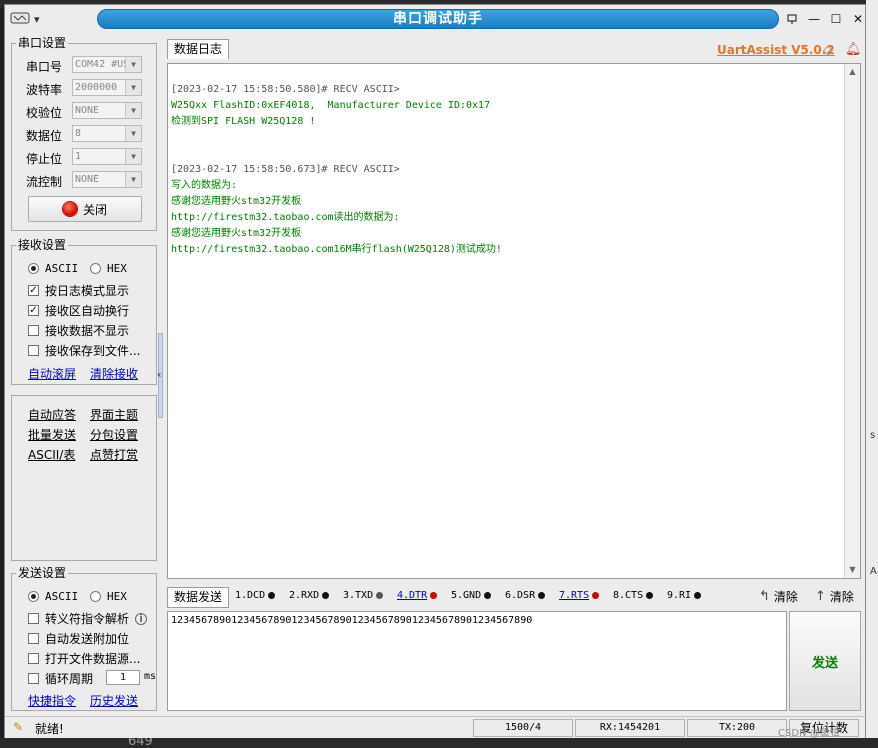 Image resolution: width=878 pixels, height=748 pixels. I want to click on panel-splitter: ‹, so click(160, 378).